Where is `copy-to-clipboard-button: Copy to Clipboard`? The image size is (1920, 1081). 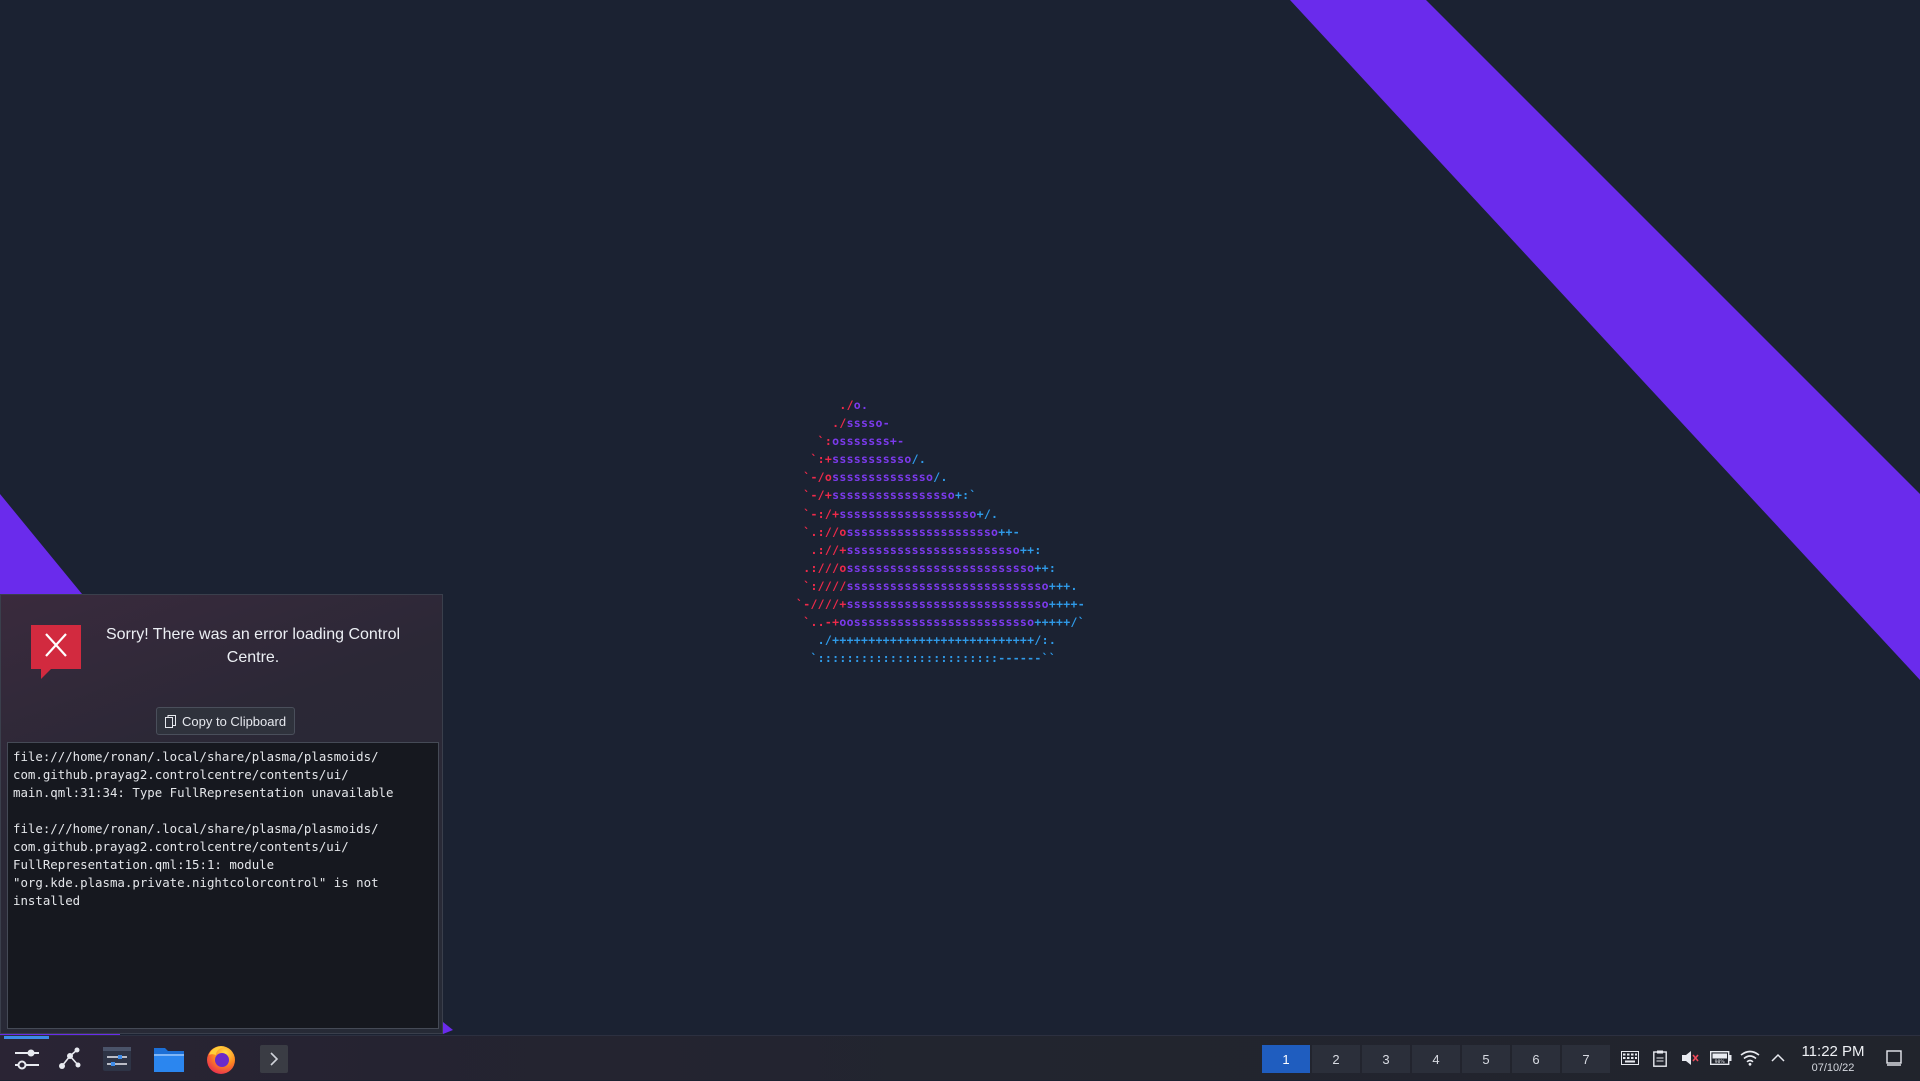 copy-to-clipboard-button: Copy to Clipboard is located at coordinates (226, 721).